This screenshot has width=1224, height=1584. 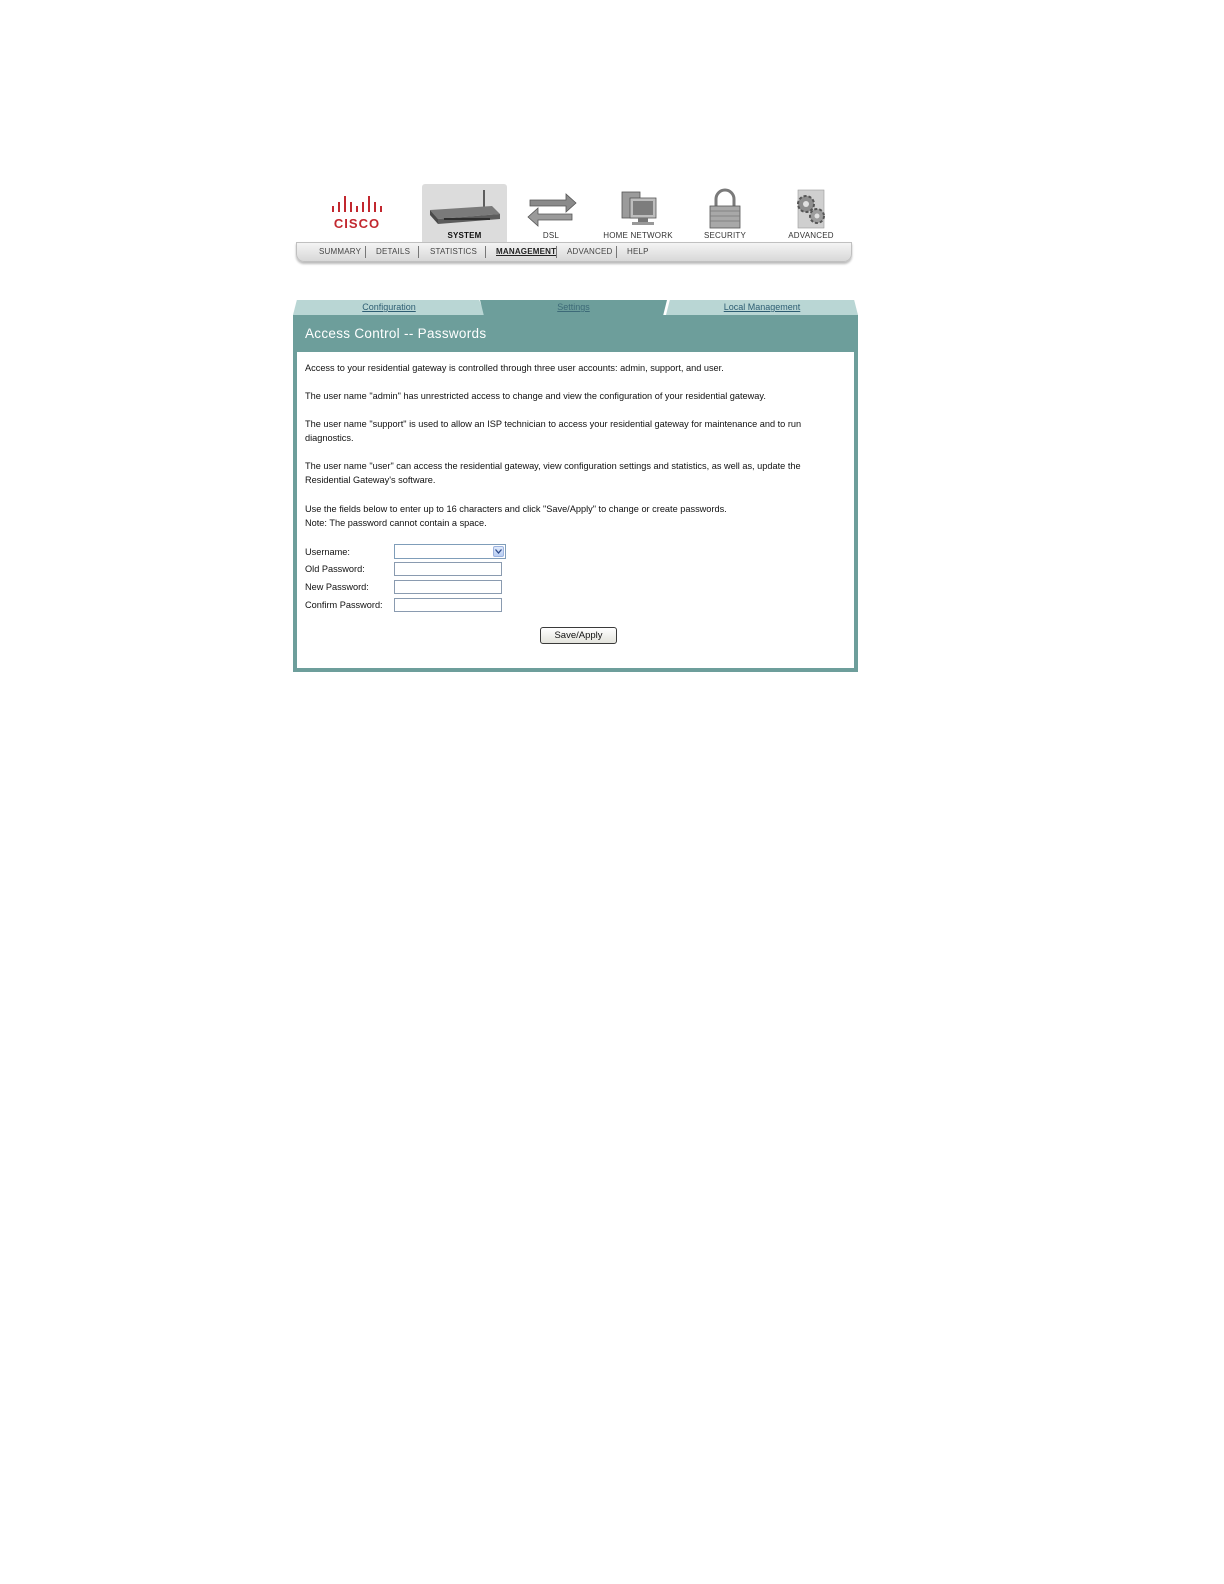 I want to click on nav-label: SYSTEM, so click(x=464, y=235).